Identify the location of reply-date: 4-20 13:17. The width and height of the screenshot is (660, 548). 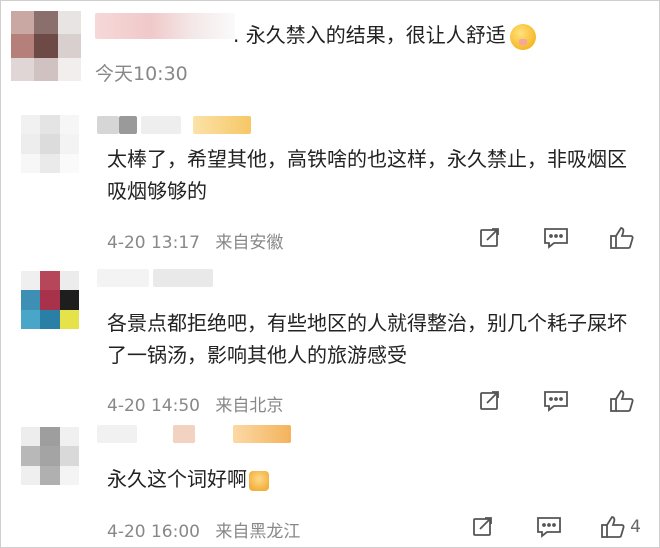
(153, 243).